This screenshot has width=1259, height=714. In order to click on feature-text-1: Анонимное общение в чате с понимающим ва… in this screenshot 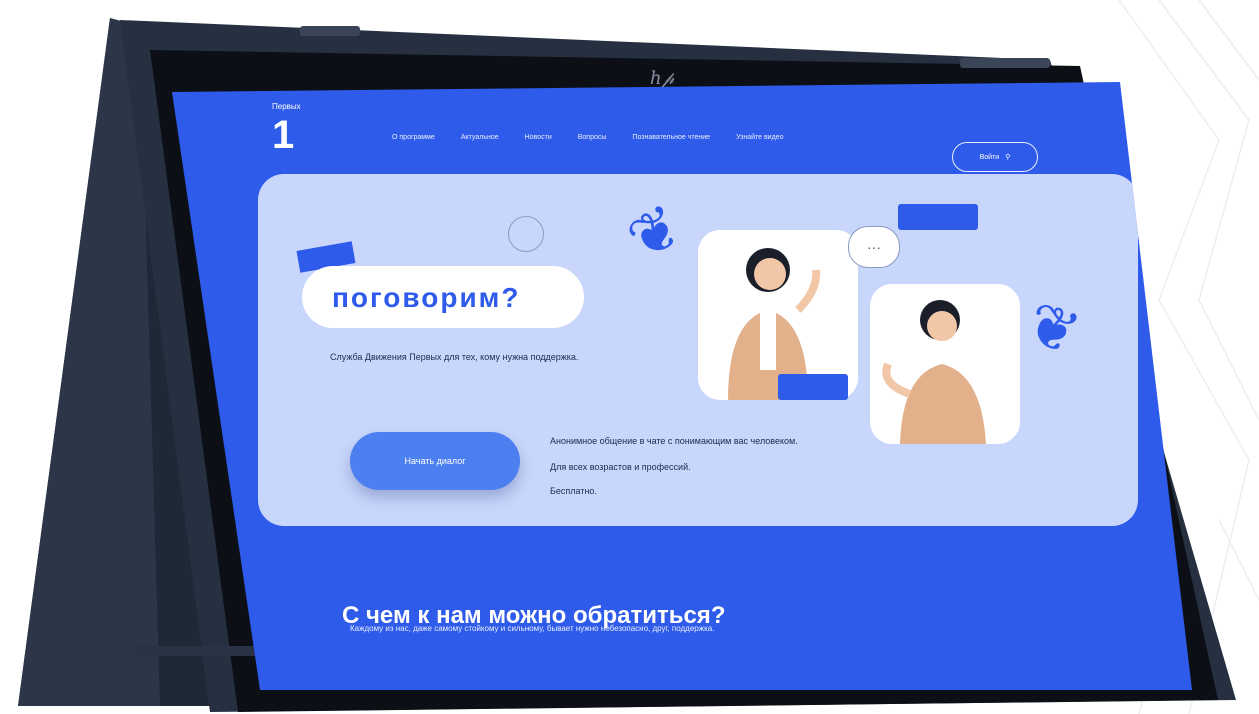, I will do `click(674, 441)`.